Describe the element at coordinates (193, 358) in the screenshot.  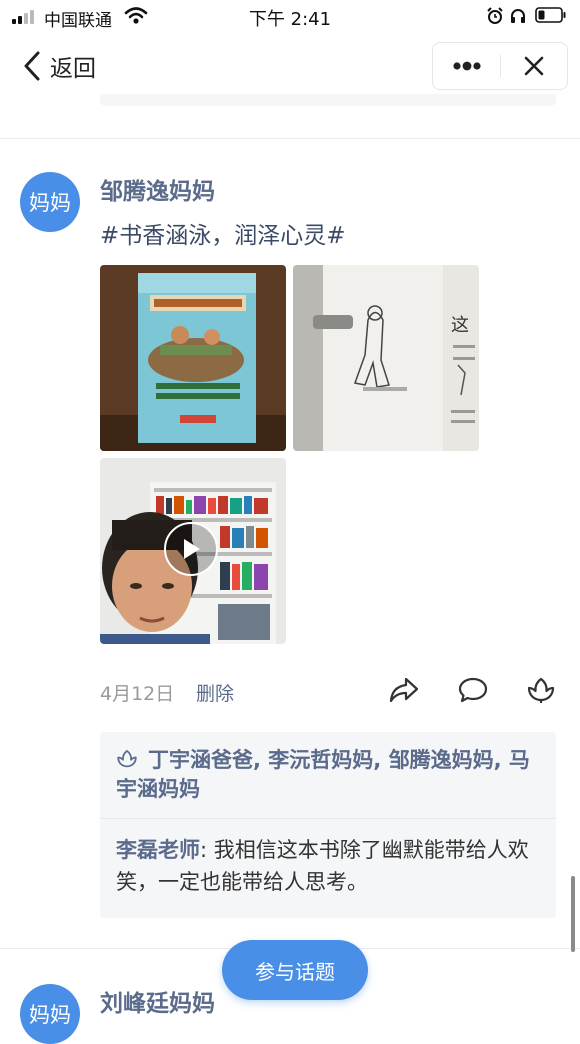
I see `book-cover-photo` at that location.